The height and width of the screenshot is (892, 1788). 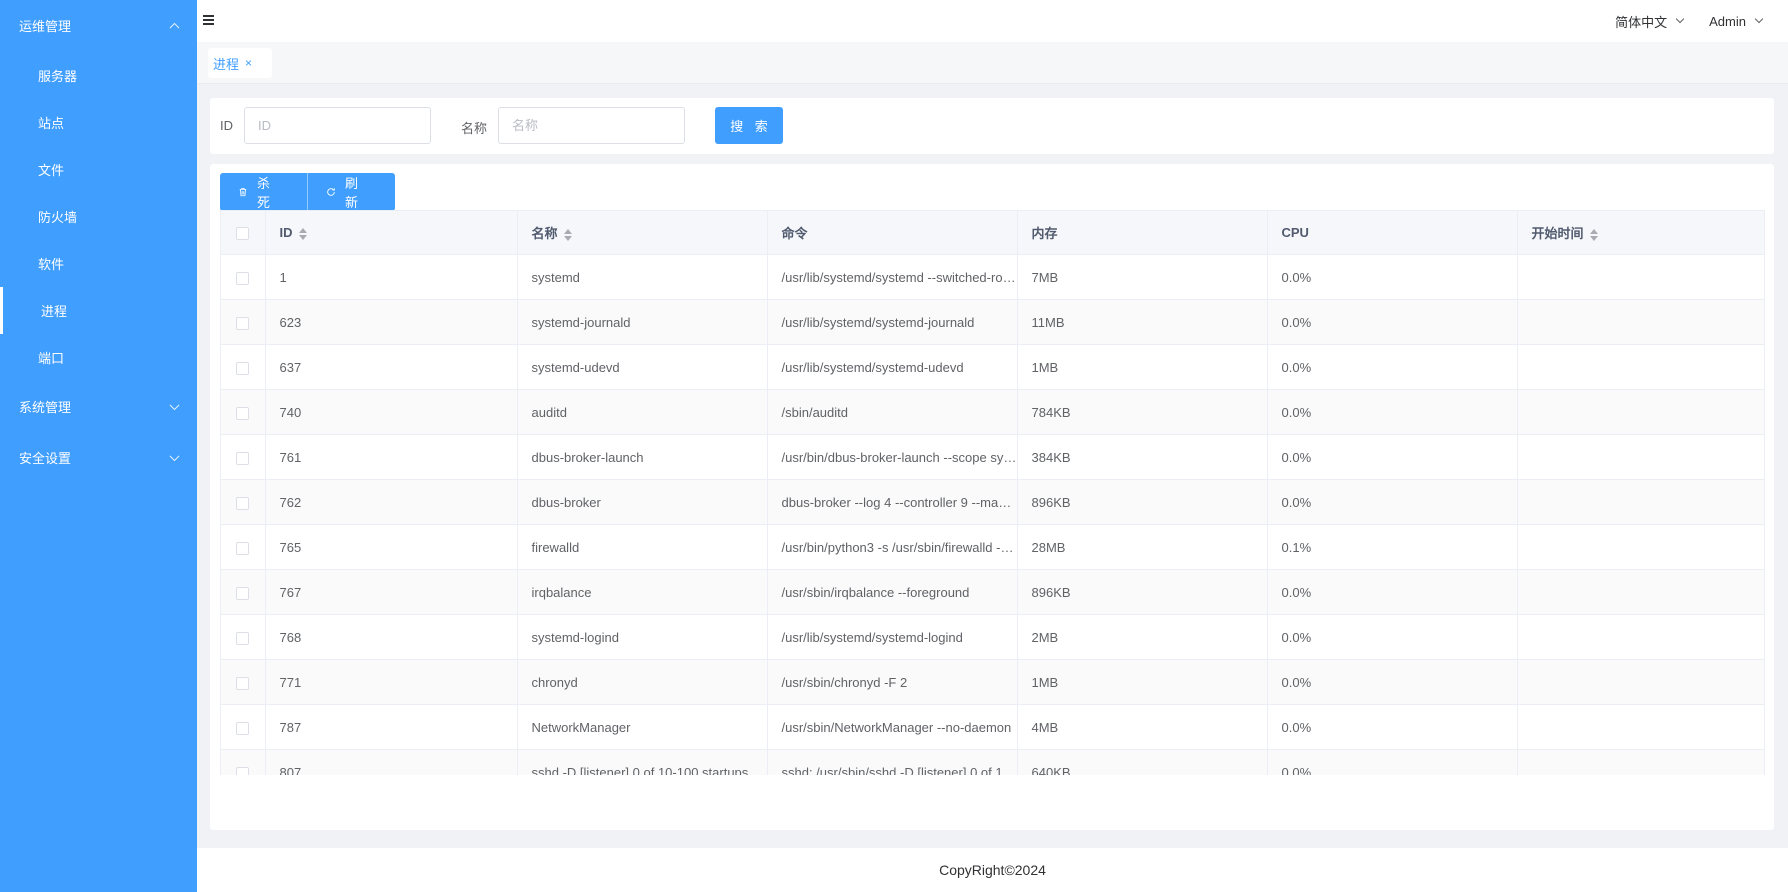 I want to click on menu-group-ops: 运维管理 服务器 站点 文件 防火墙 软件 进程 端口, so click(x=98, y=190).